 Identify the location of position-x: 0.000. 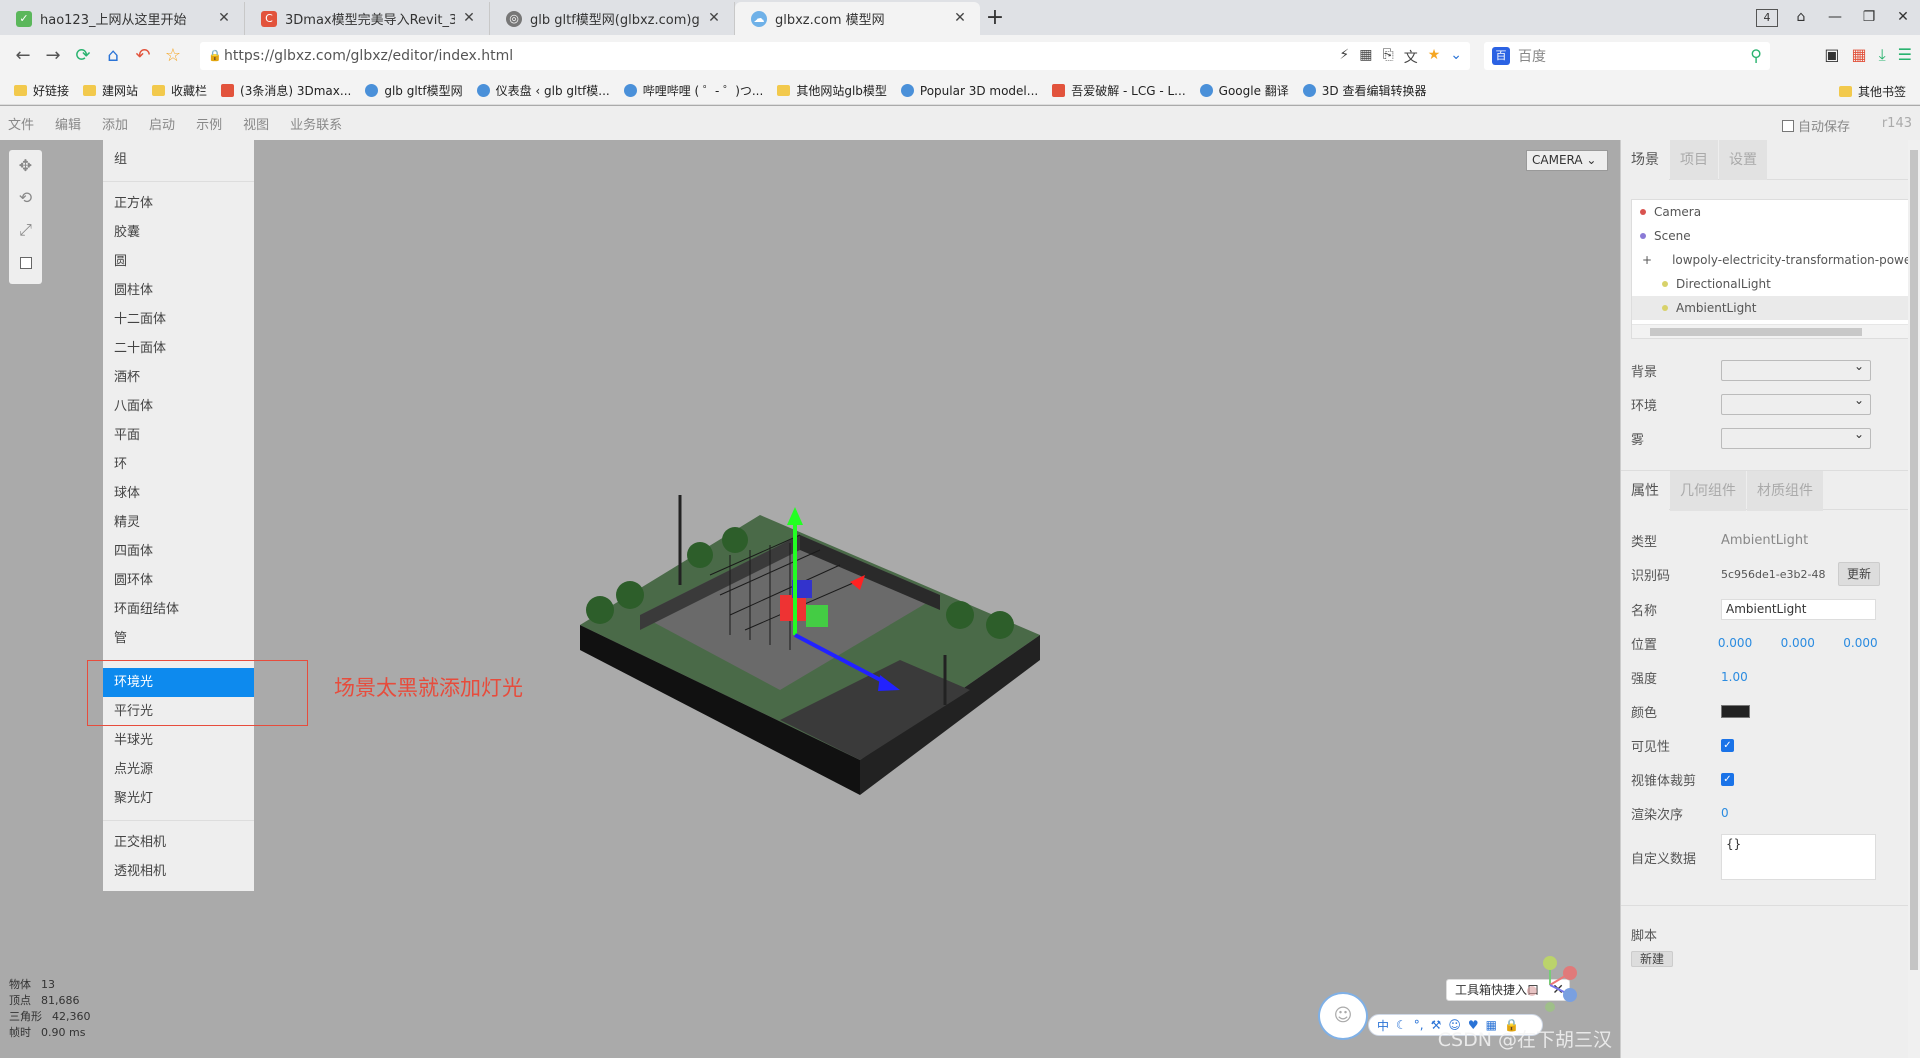
(1749, 643).